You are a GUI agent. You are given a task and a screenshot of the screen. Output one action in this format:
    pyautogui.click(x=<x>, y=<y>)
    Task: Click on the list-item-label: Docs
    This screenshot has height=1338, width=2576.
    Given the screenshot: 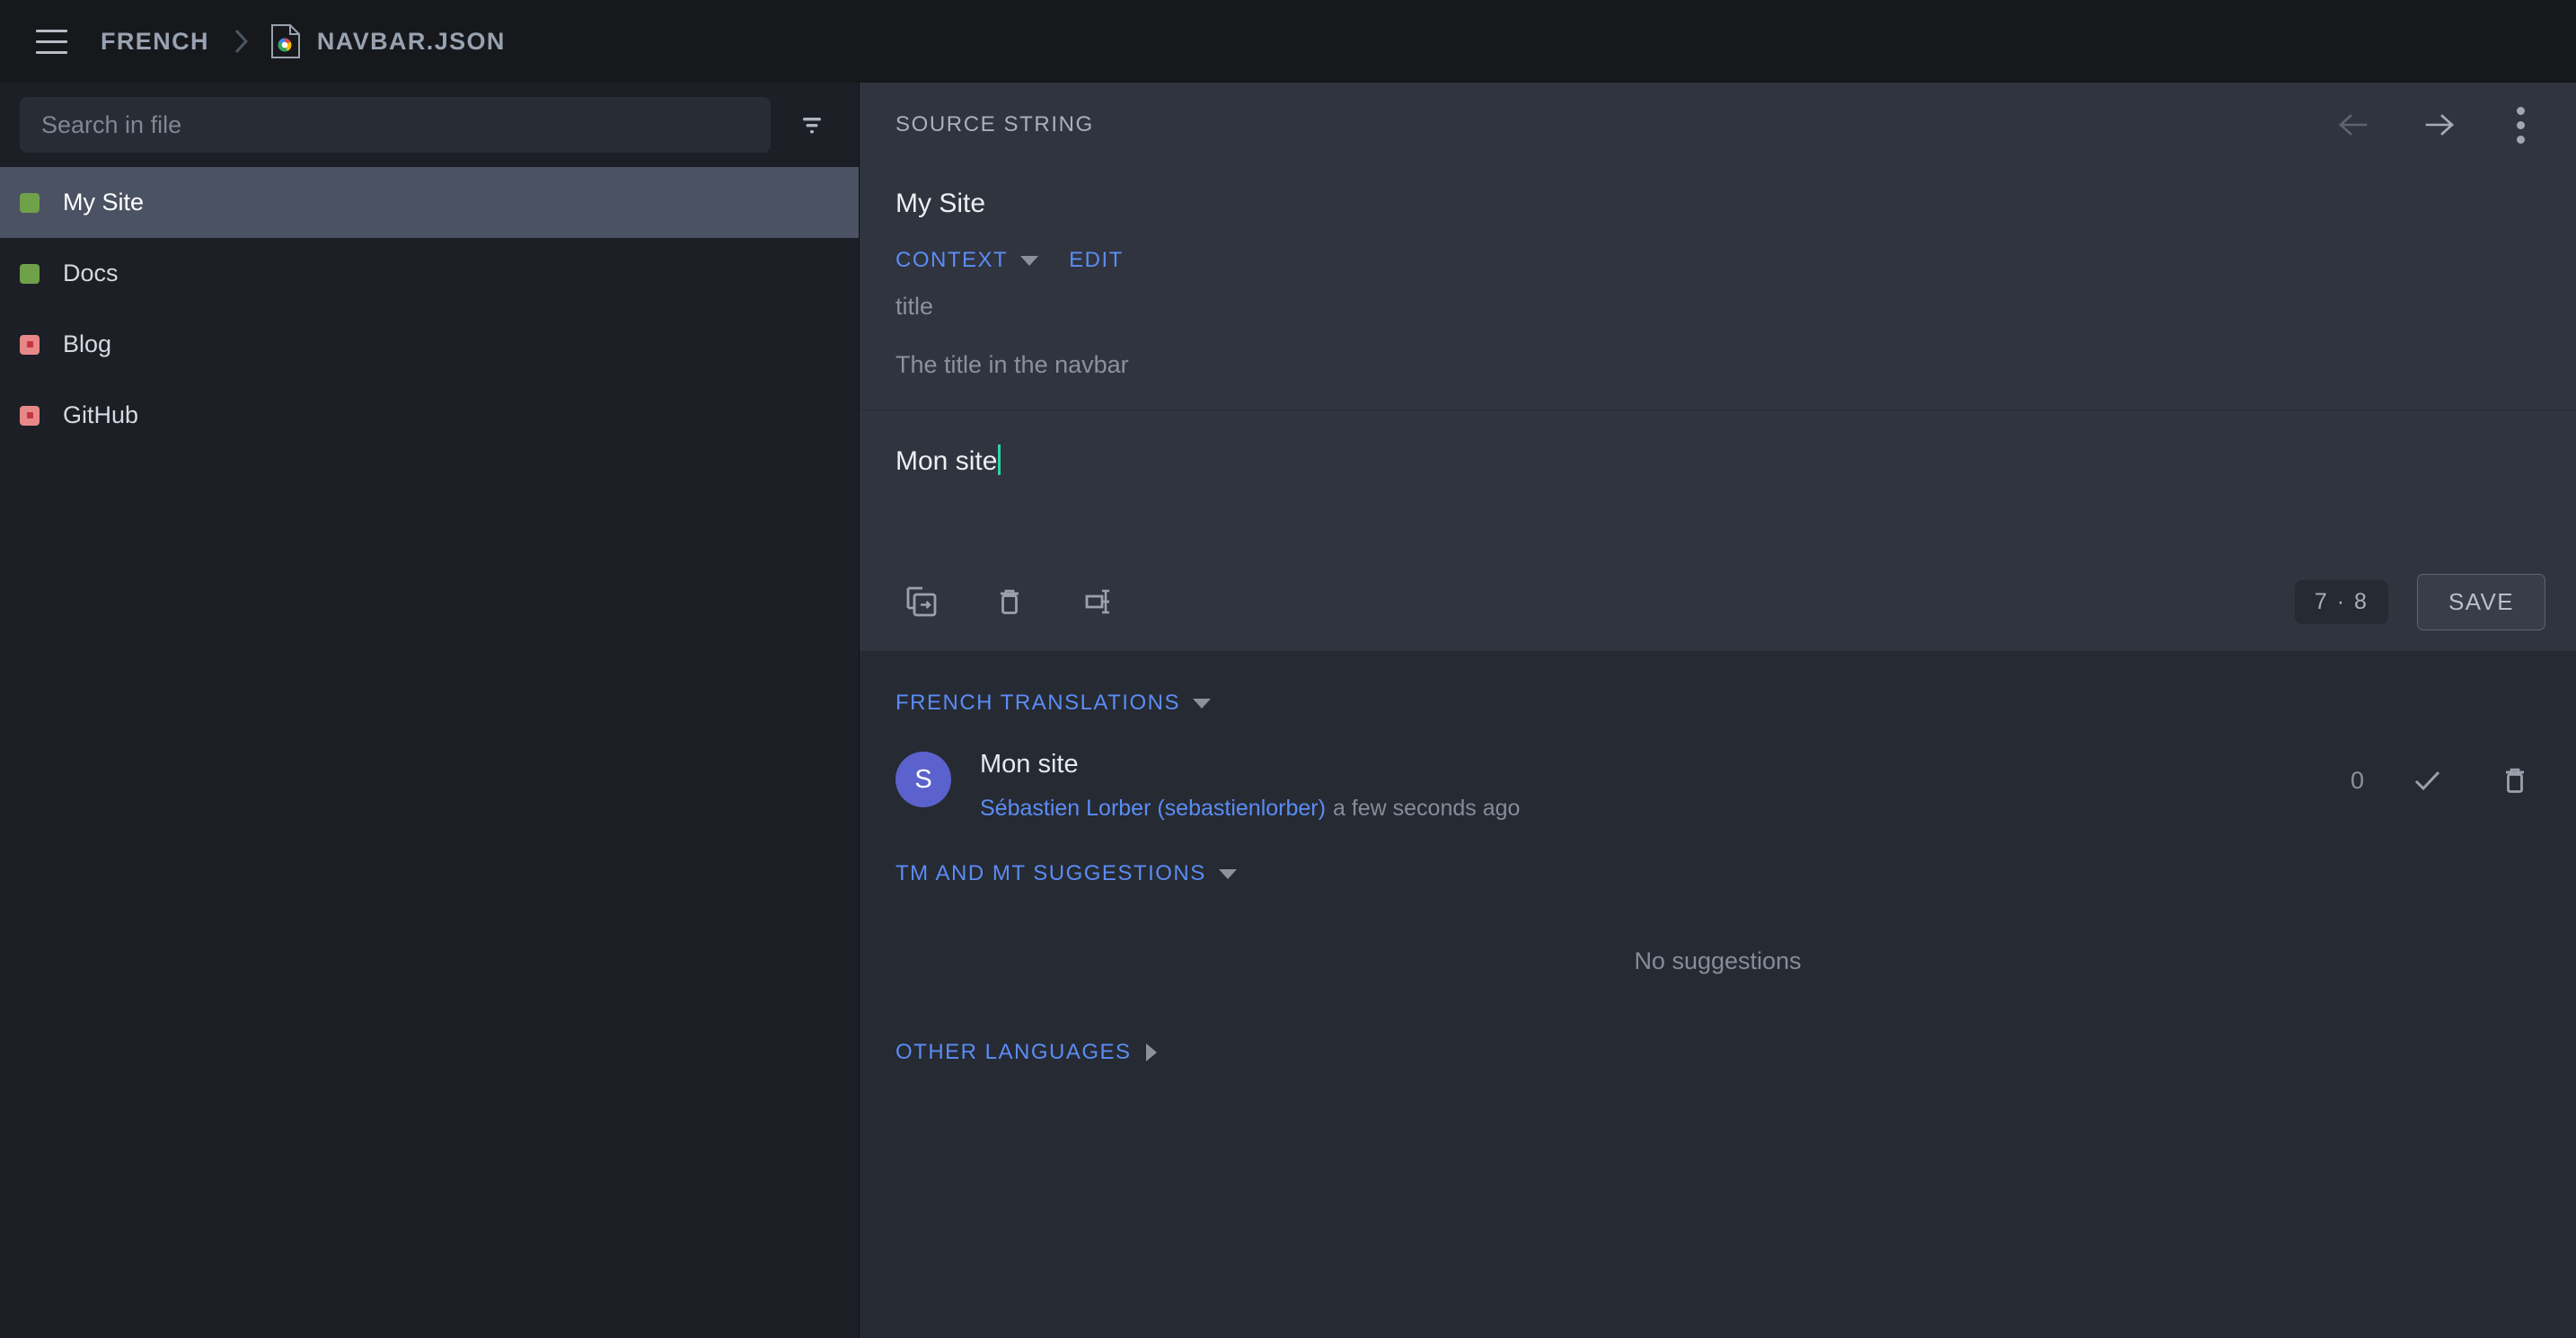 What is the action you would take?
    pyautogui.click(x=91, y=273)
    